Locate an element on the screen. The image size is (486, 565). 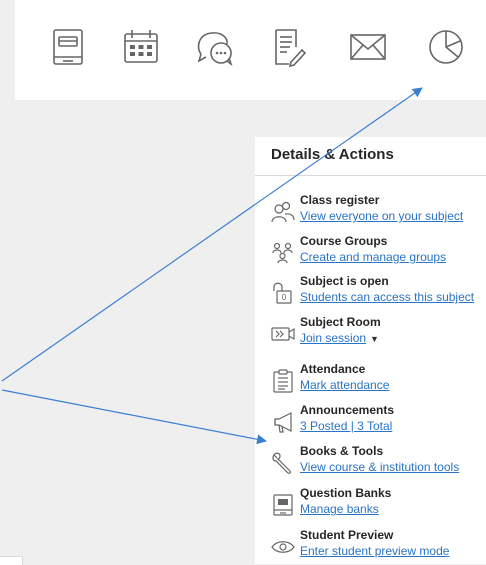
discussion-icon is located at coordinates (215, 47).